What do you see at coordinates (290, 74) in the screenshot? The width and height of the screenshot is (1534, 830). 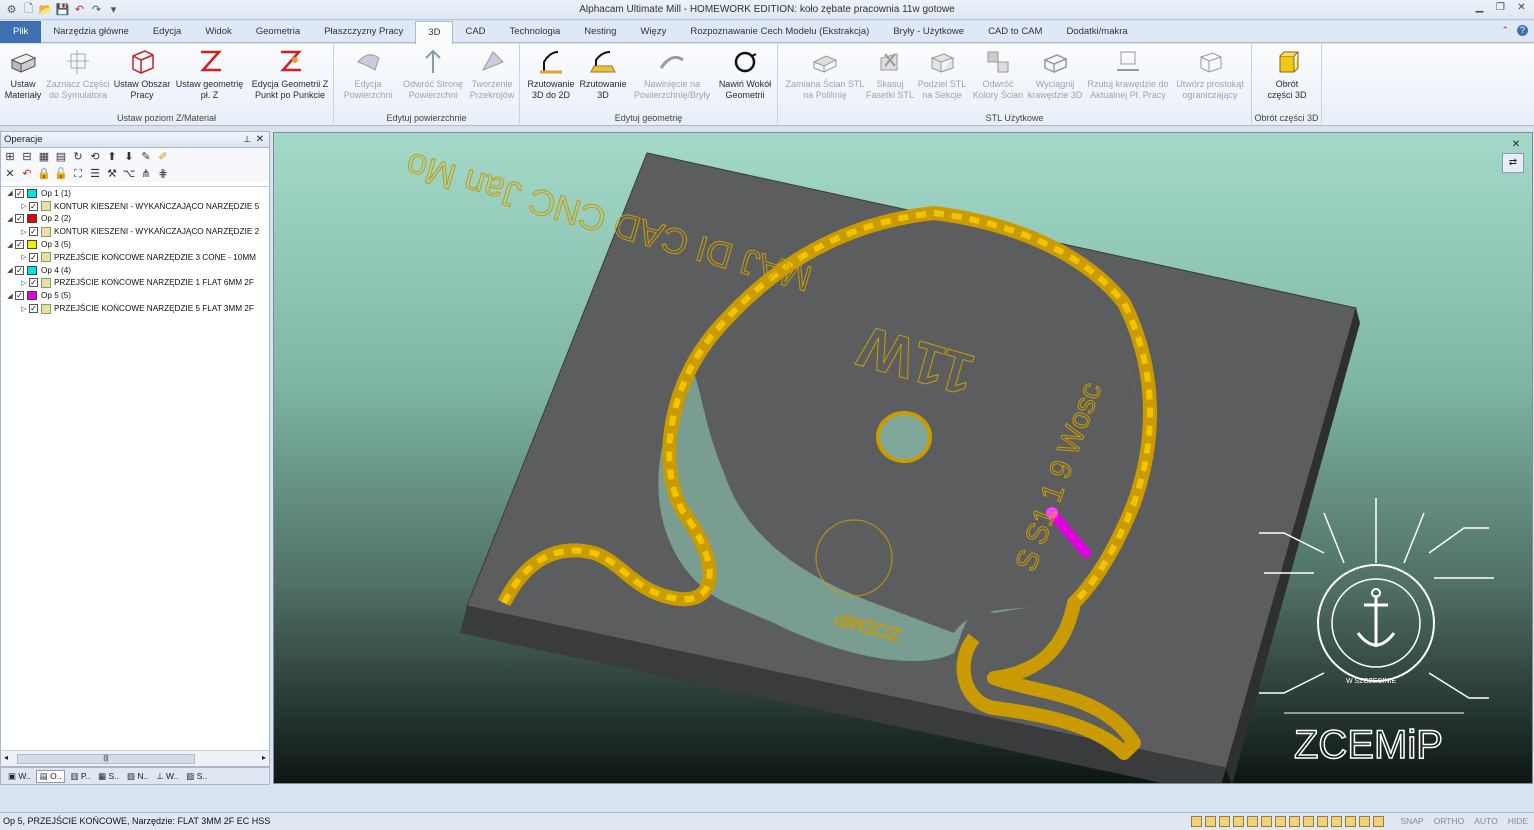 I see `edycja-geometrii-z-button: Edycja Geometrii Z Punkt po Punkcie` at bounding box center [290, 74].